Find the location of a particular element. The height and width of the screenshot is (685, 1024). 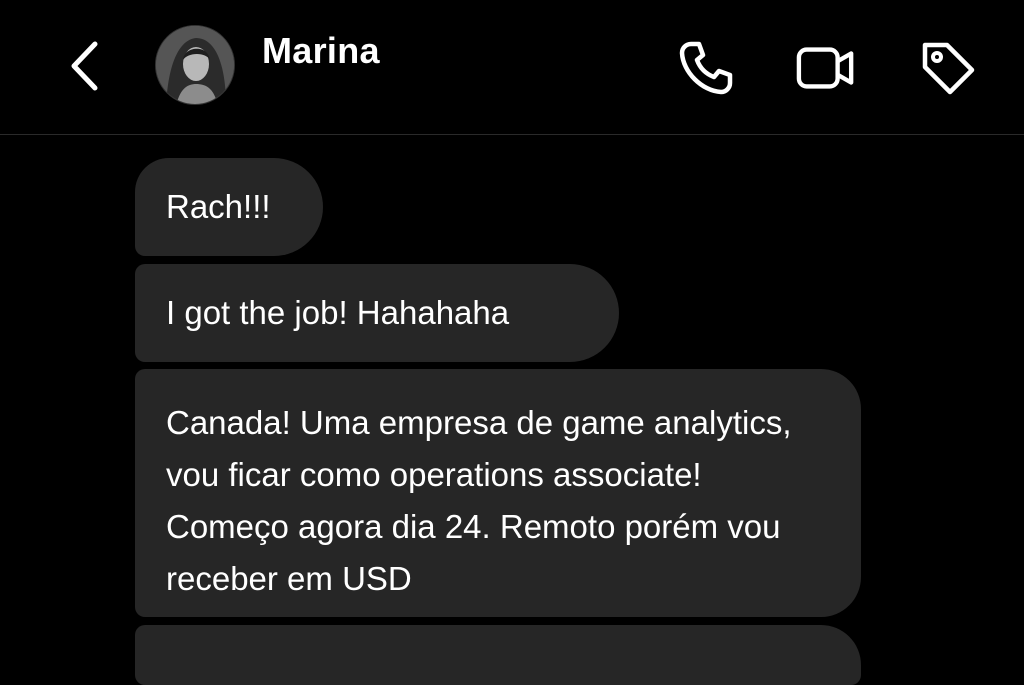

voice-call-button is located at coordinates (706, 68).